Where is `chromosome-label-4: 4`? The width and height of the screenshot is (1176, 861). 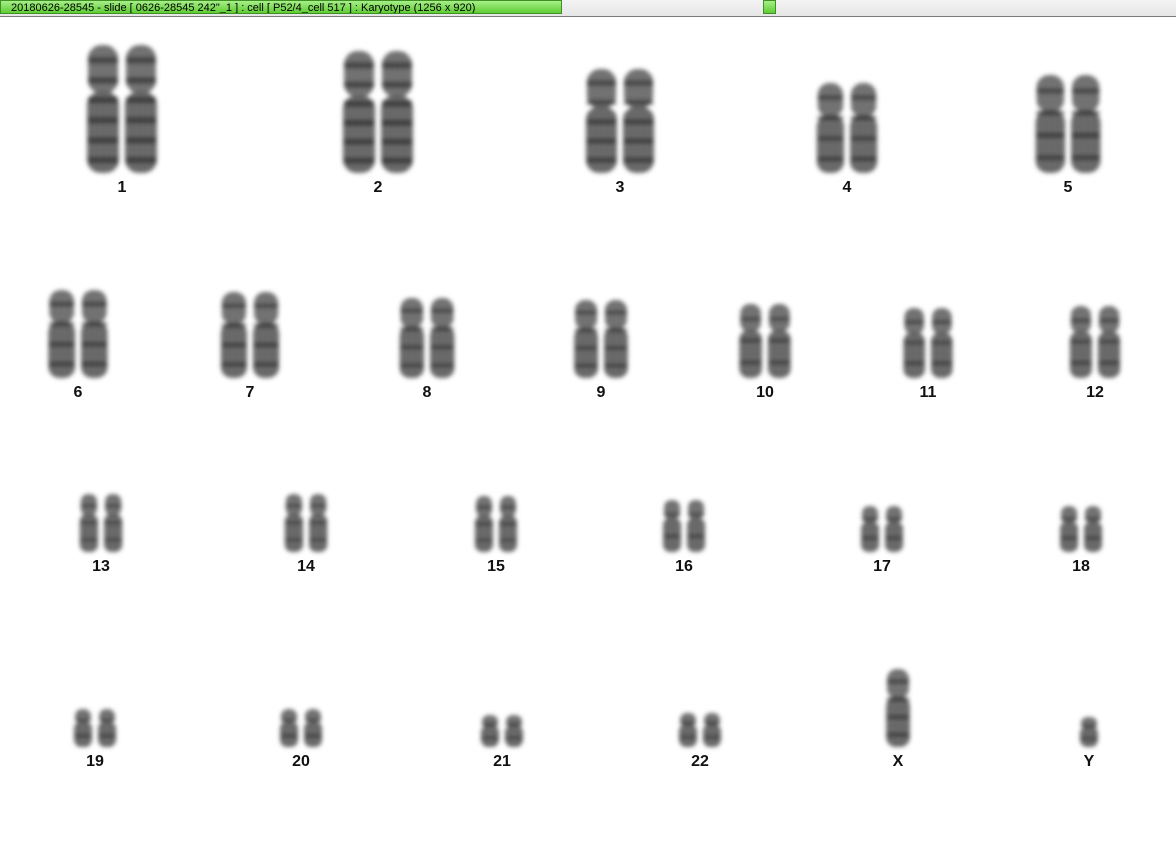
chromosome-label-4: 4 is located at coordinates (847, 187).